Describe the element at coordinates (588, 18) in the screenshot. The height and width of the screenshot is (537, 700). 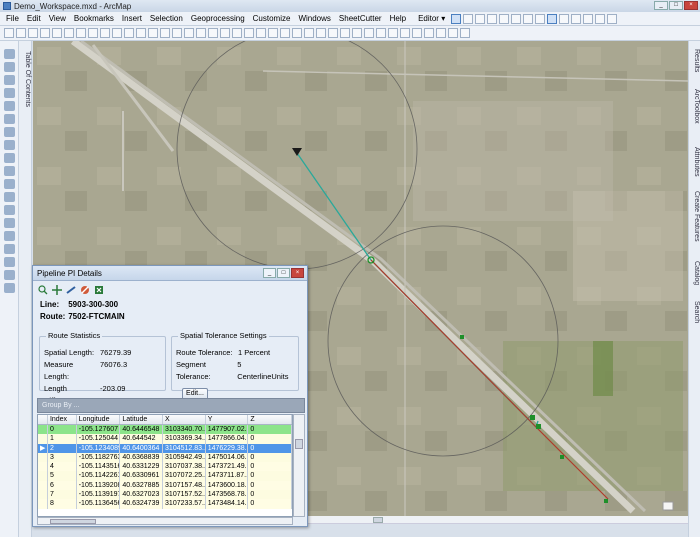
I see `sketch-properties-icon` at that location.